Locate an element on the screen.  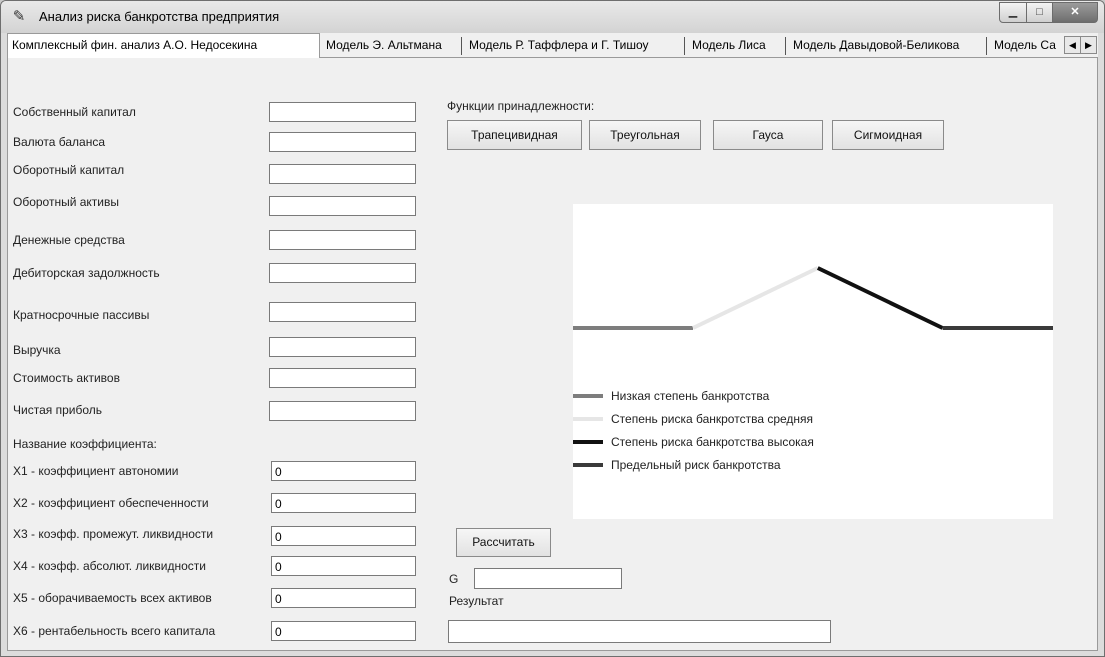
x3-label: X3 - коэфф. промежут. ликвидности is located at coordinates (113, 534).